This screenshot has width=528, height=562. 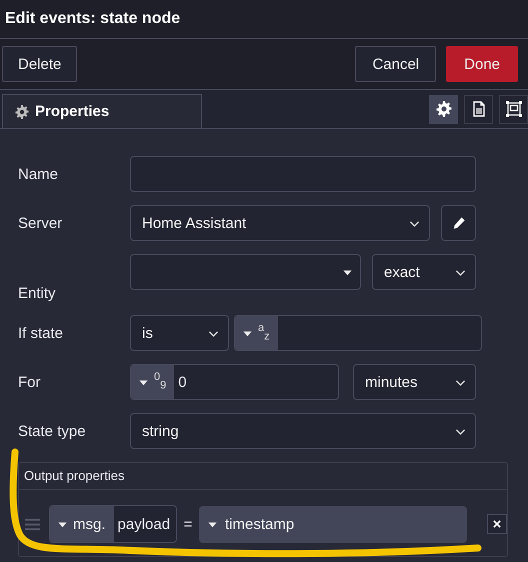 I want to click on field-label: For, so click(x=30, y=382).